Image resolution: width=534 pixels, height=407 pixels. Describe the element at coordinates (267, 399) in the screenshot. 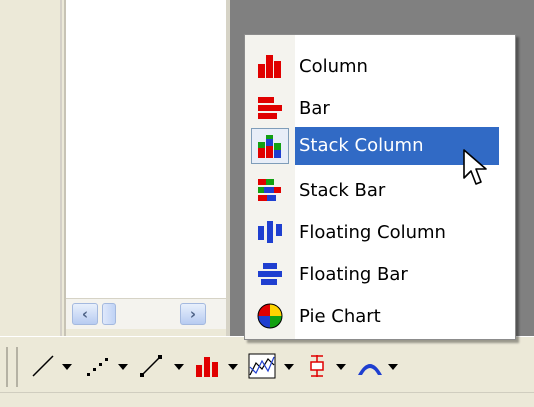

I see `status-area` at that location.